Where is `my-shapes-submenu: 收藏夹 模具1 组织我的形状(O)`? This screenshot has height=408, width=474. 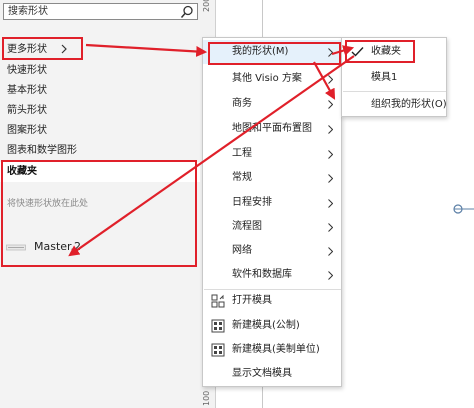 my-shapes-submenu: 收藏夹 模具1 组织我的形状(O) is located at coordinates (394, 77).